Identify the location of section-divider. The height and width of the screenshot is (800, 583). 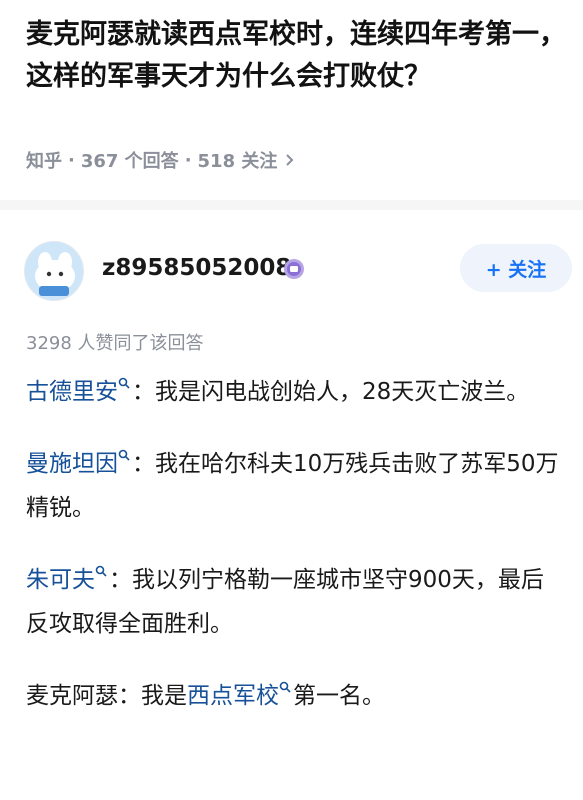
(291, 205).